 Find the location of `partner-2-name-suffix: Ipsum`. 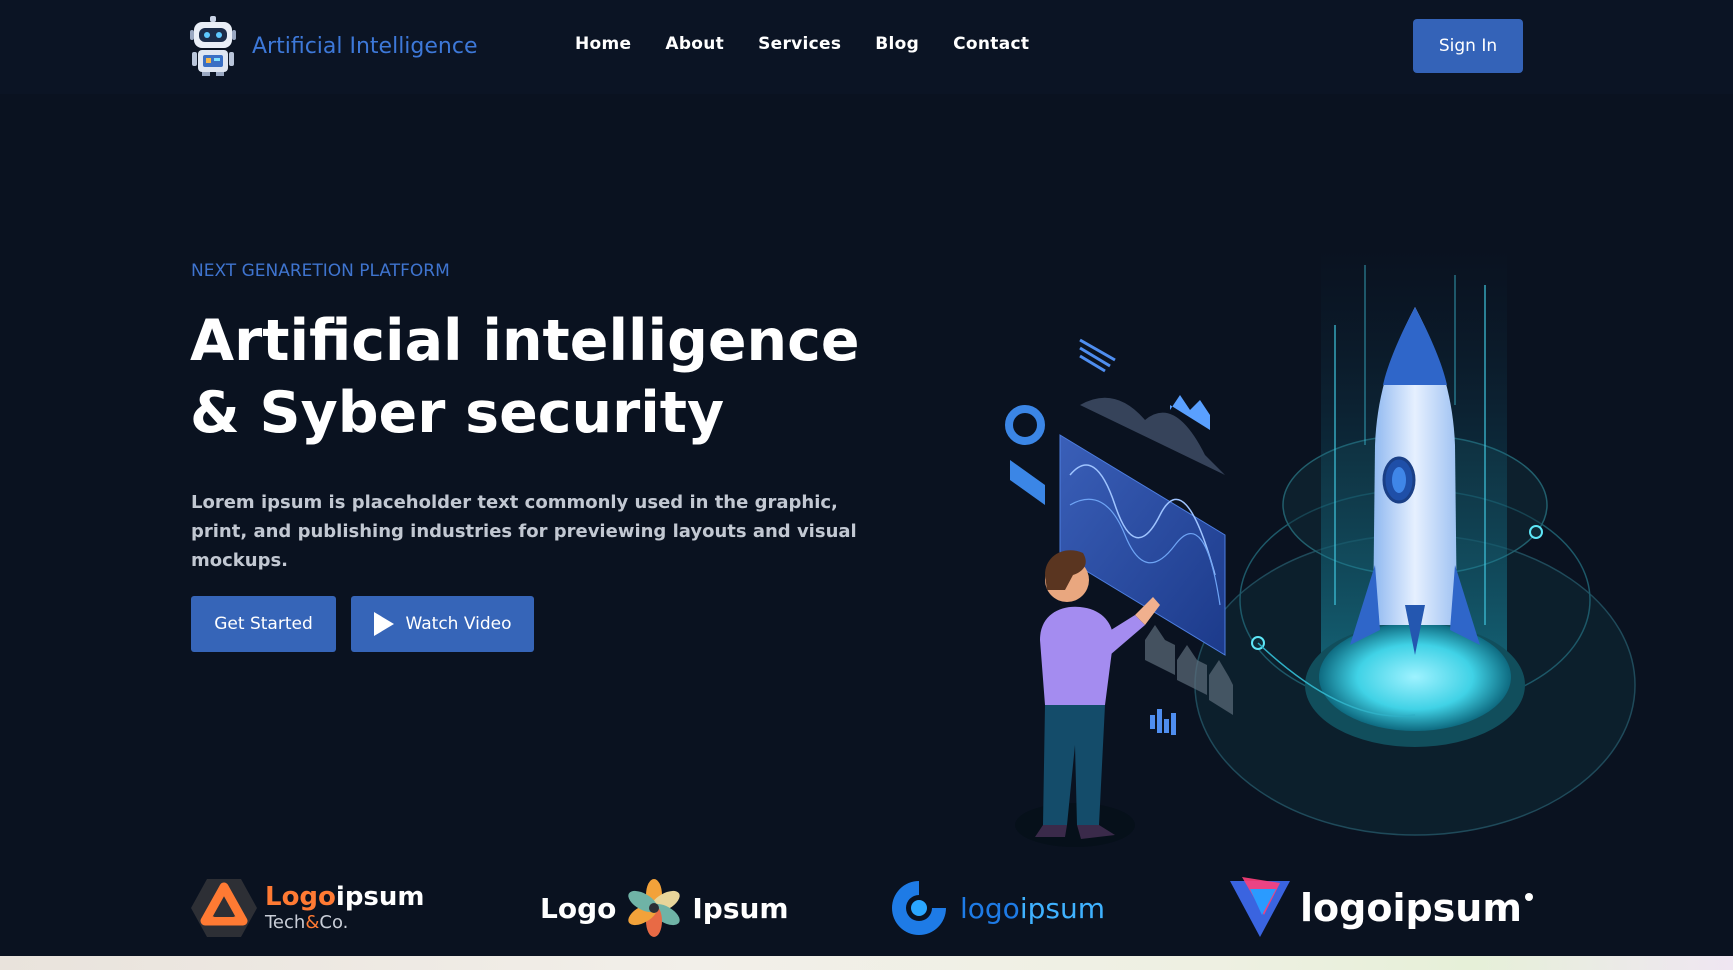

partner-2-name-suffix: Ipsum is located at coordinates (740, 908).